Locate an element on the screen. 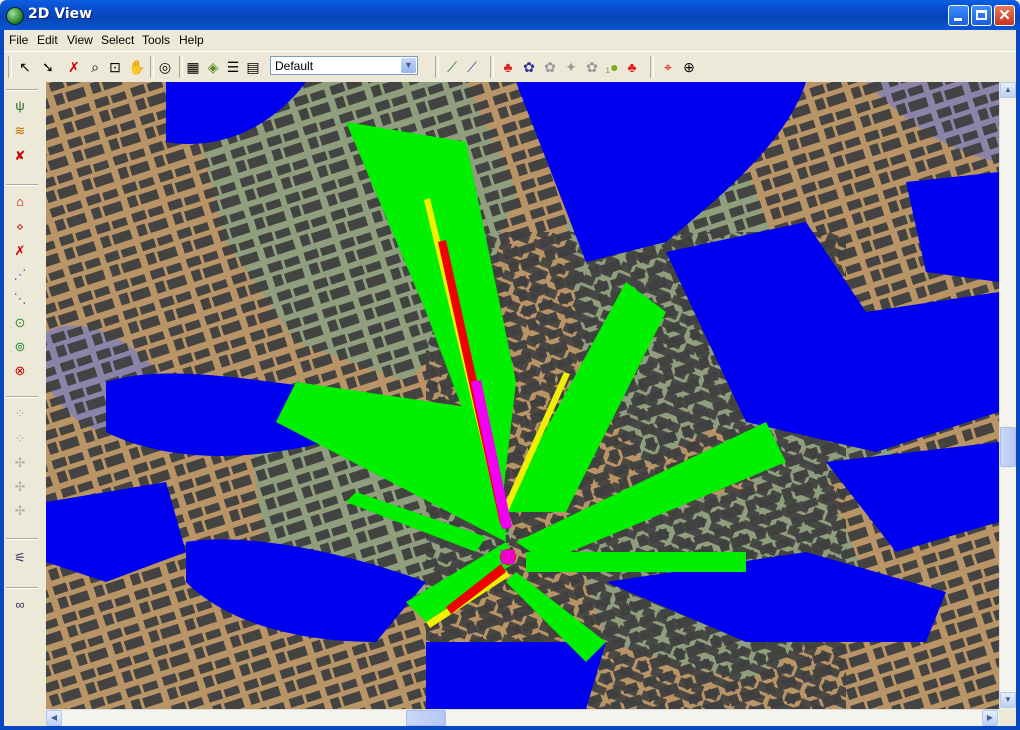  scroll-up-icon: ▲ is located at coordinates (1008, 90).